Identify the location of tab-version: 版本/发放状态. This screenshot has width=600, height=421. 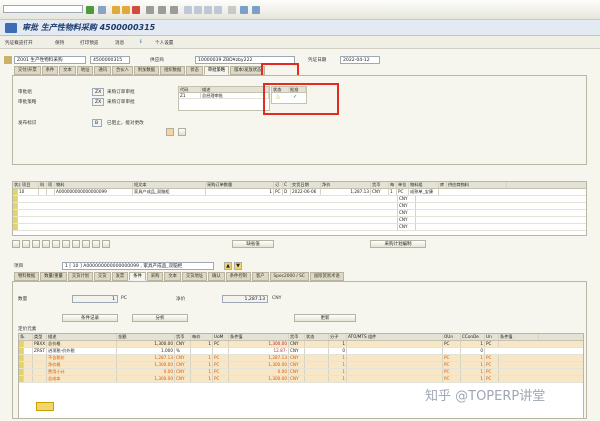
(248, 70).